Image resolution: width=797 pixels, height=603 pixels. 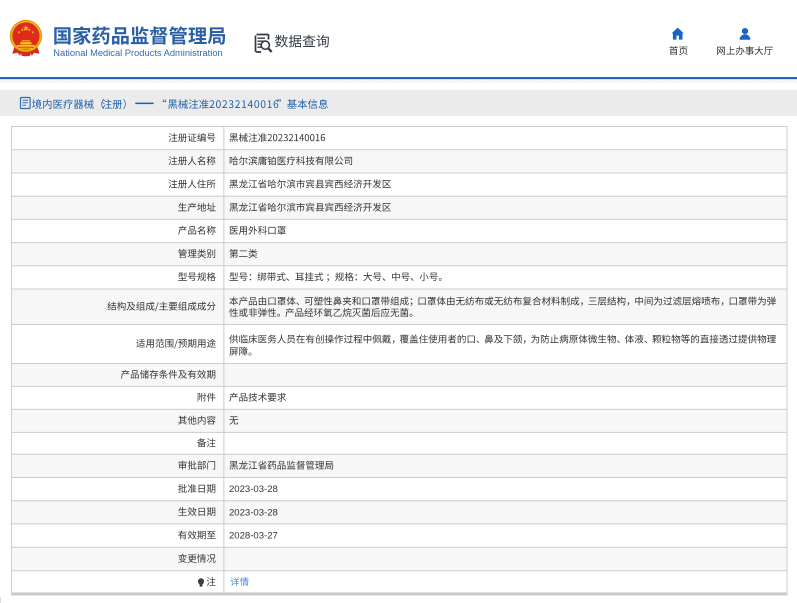 What do you see at coordinates (253, 536) in the screenshot?
I see `svg-text: 2028-03-27` at bounding box center [253, 536].